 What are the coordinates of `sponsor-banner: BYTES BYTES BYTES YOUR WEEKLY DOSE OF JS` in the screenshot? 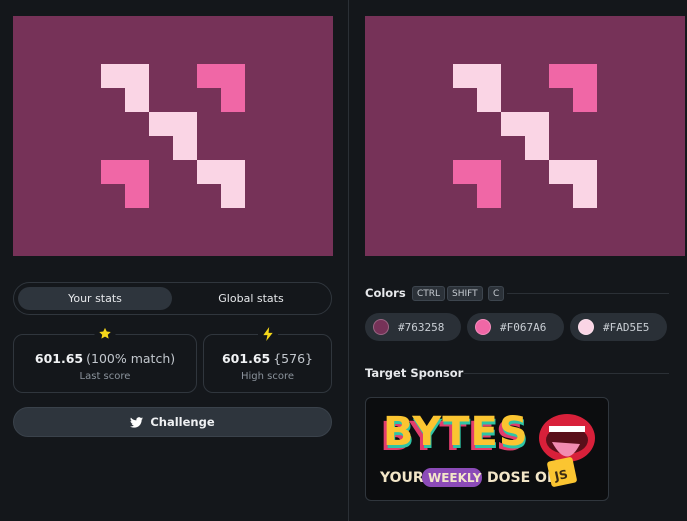 It's located at (487, 449).